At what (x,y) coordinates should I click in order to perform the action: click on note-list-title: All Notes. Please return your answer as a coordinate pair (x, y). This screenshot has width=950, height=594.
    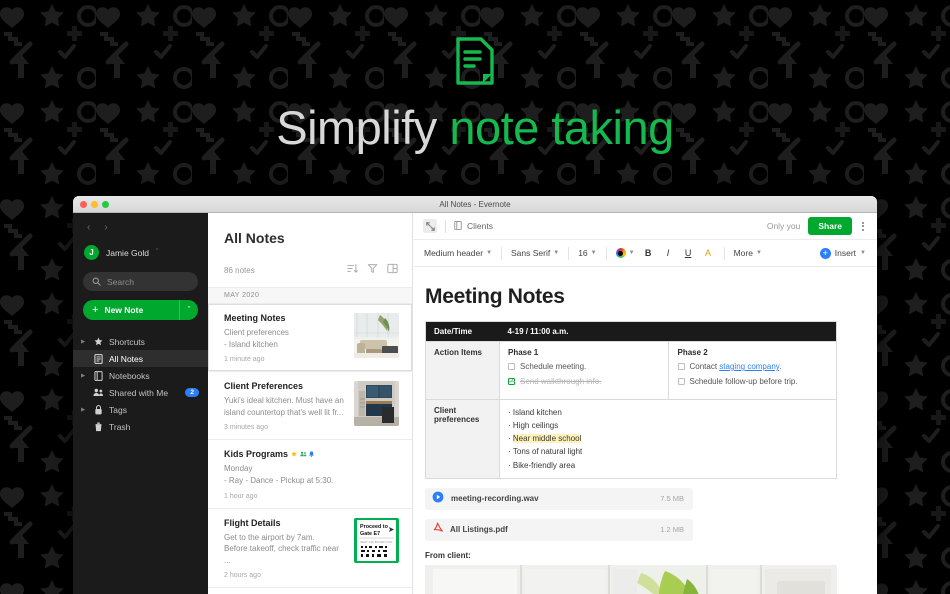
    Looking at the image, I should click on (254, 238).